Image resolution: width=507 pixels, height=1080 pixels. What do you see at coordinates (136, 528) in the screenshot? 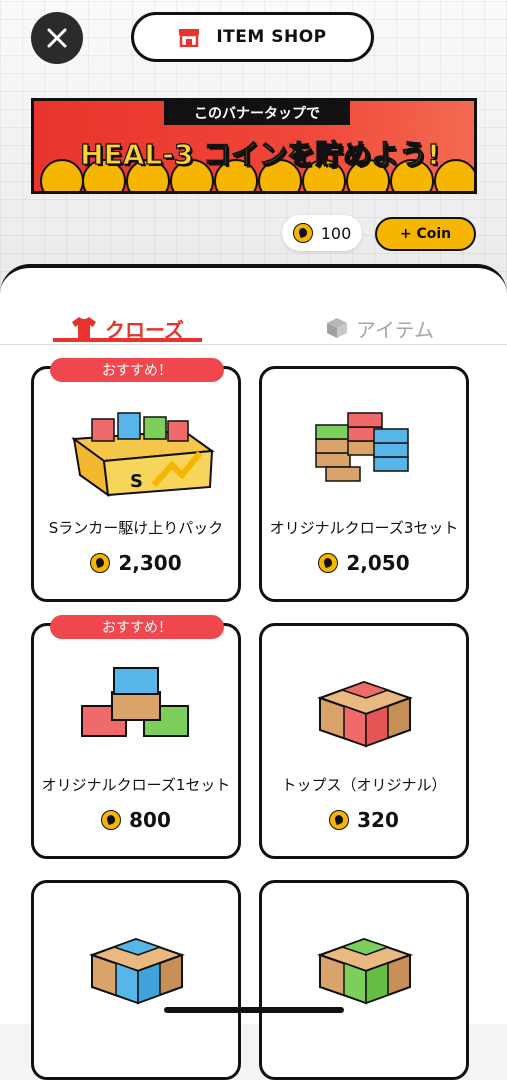
I see `product-name: Sランカー駆け上りパック` at bounding box center [136, 528].